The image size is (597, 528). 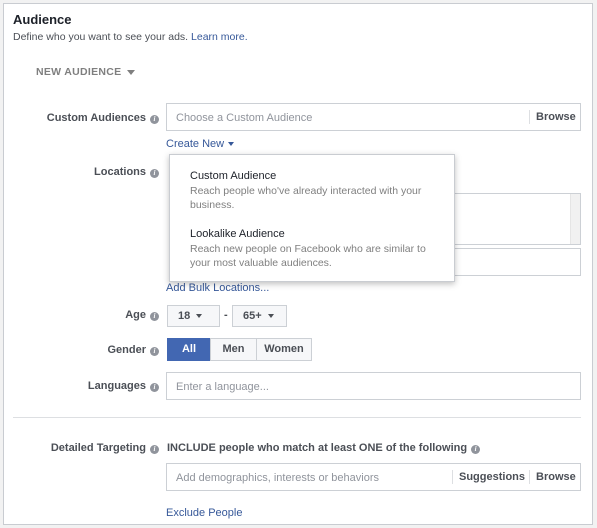 I want to click on custom-audiences-label-text: Custom Audiences, so click(x=96, y=118).